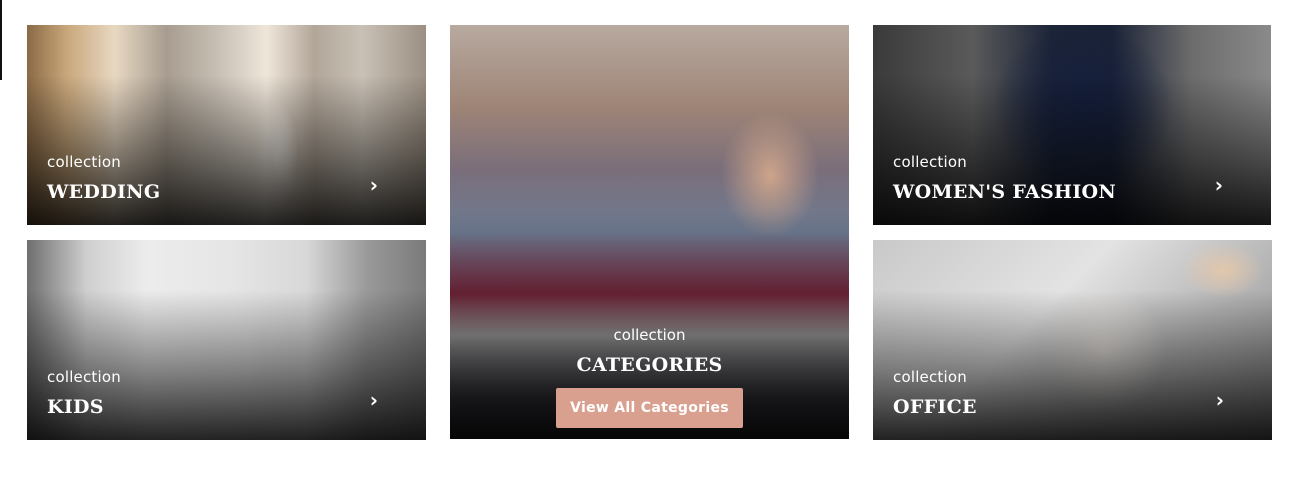 This screenshot has width=1297, height=479. What do you see at coordinates (1072, 340) in the screenshot?
I see `collection-tile-office: collection OFFICE ›` at bounding box center [1072, 340].